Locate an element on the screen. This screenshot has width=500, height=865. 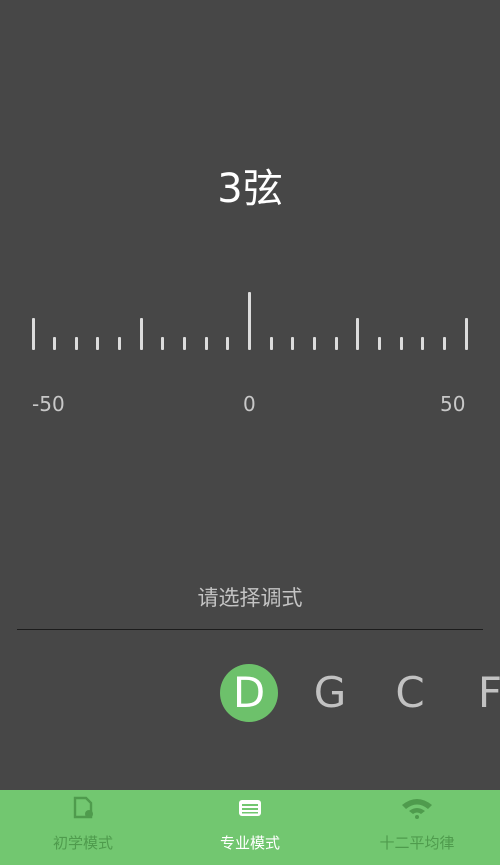
tuning-selector: D G C F is located at coordinates (250, 692).